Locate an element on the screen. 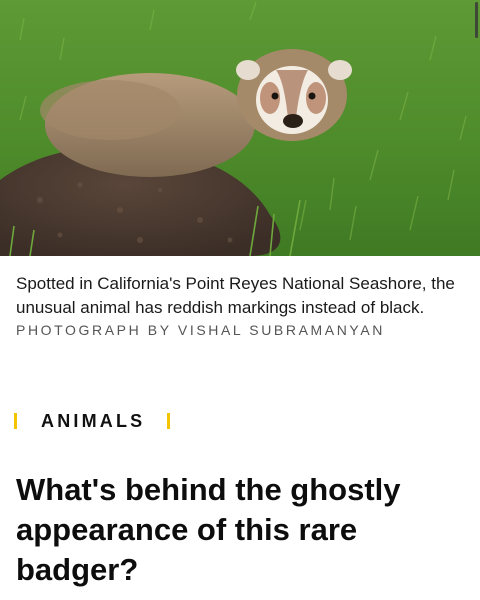  scrollbar is located at coordinates (476, 20).